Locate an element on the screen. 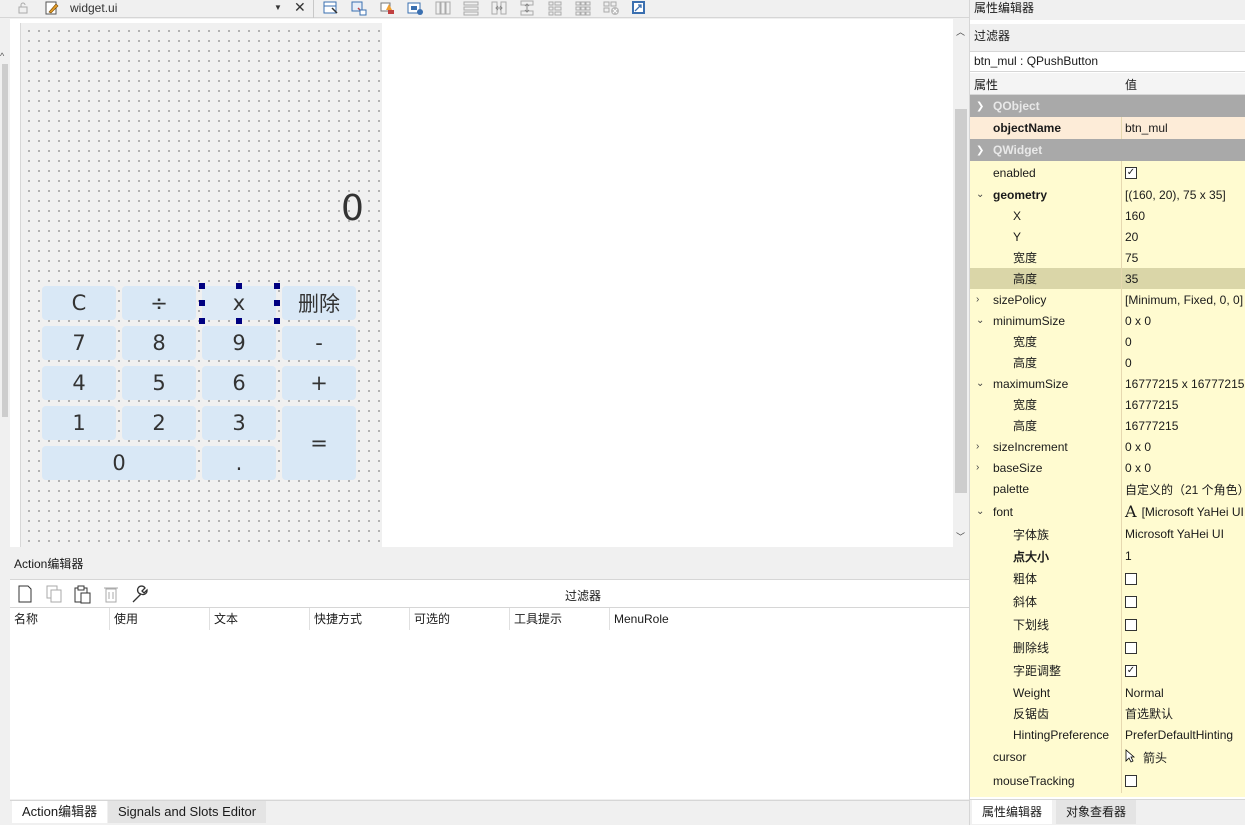 This screenshot has height=825, width=1245. property-row-point-size: 点大小 1 is located at coordinates (1107, 556).